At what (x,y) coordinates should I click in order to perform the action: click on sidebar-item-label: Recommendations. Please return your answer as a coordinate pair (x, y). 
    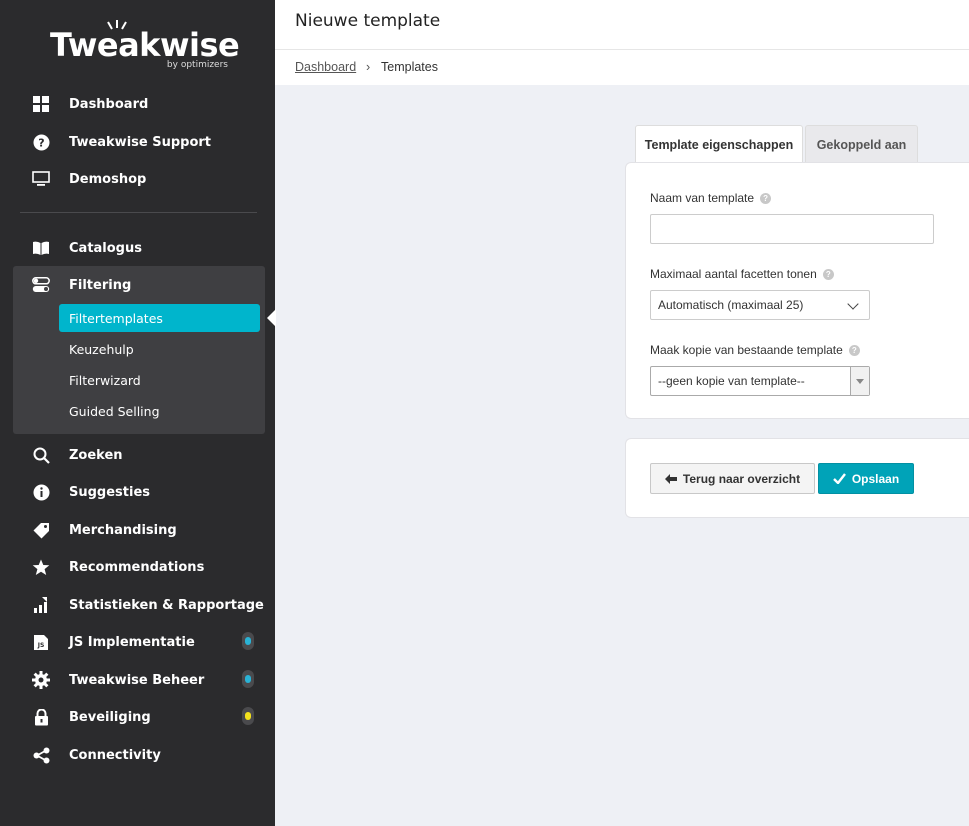
    Looking at the image, I should click on (137, 567).